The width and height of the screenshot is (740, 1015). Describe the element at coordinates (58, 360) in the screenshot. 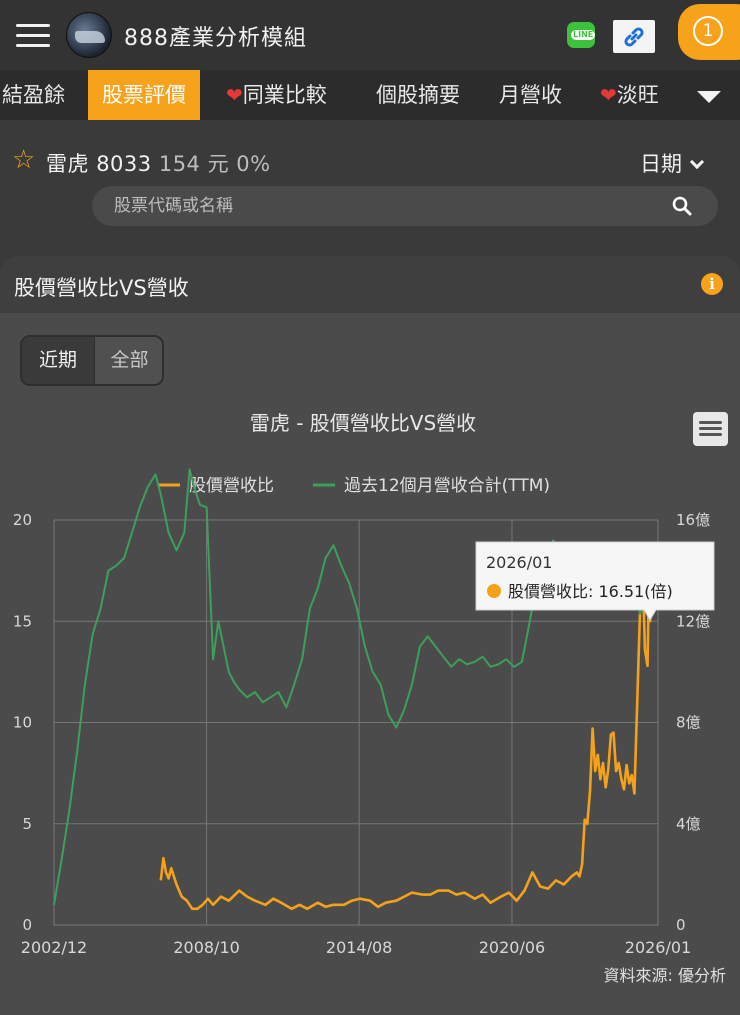

I see `range-recent-button: 近期` at that location.